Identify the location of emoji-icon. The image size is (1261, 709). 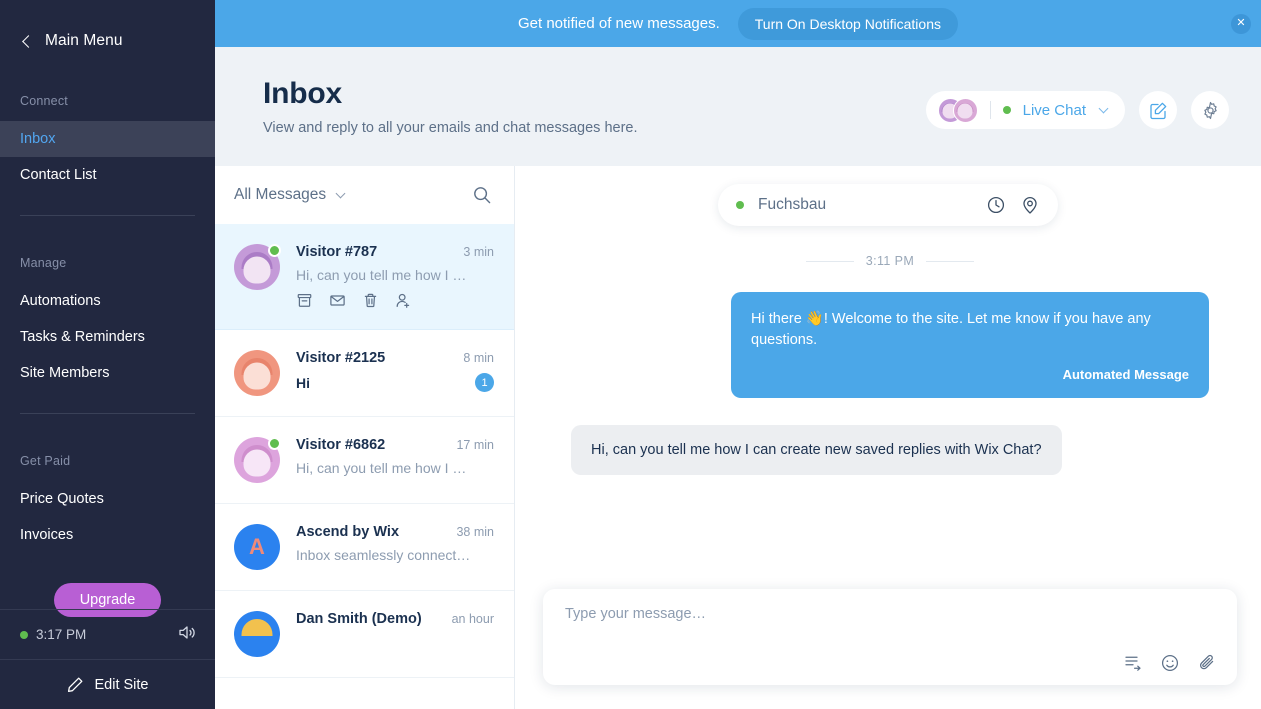
(1170, 663).